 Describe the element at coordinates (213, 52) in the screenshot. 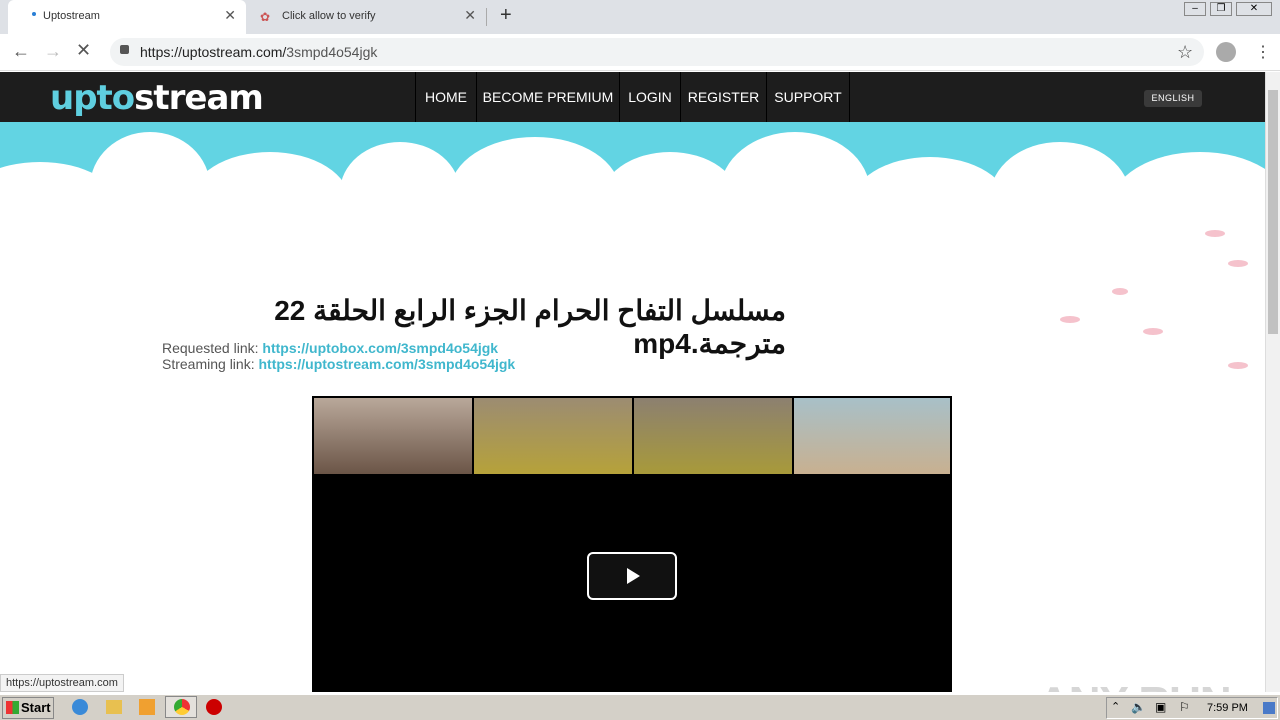

I see `url-host: https://uptostream.com/` at that location.